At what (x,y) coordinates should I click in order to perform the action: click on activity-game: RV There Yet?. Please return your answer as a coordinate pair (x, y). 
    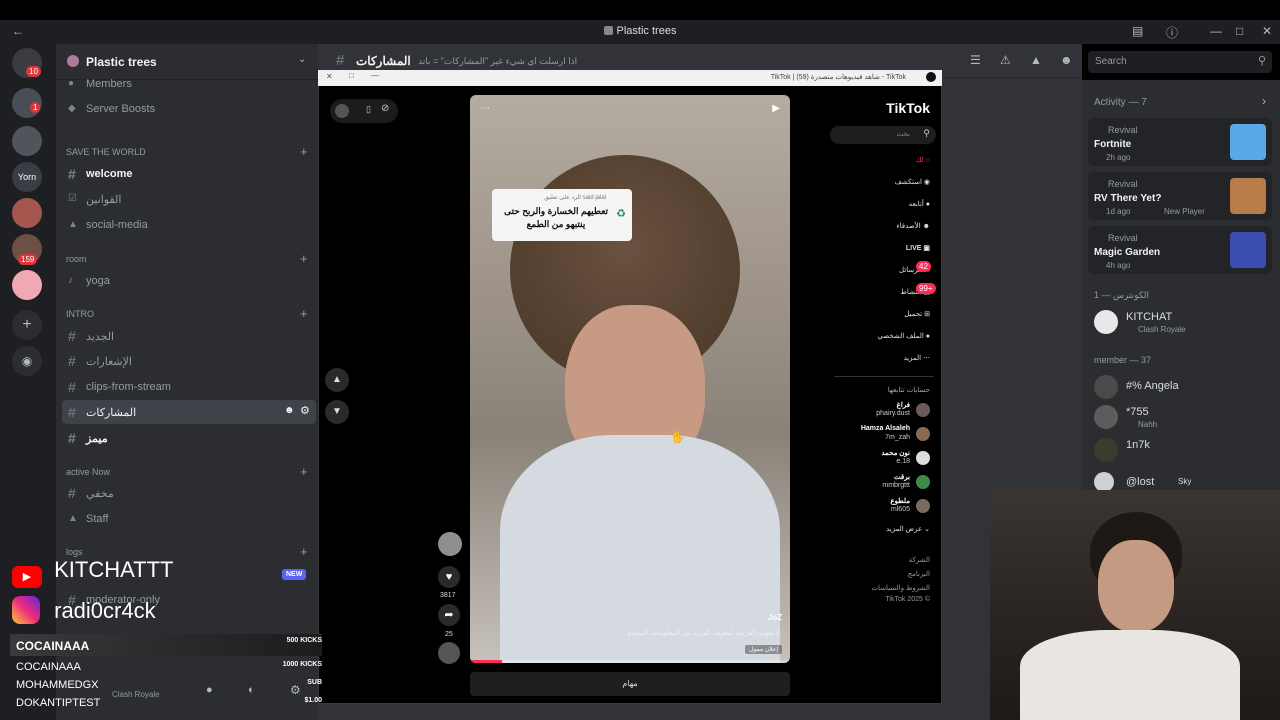
    Looking at the image, I should click on (1128, 198).